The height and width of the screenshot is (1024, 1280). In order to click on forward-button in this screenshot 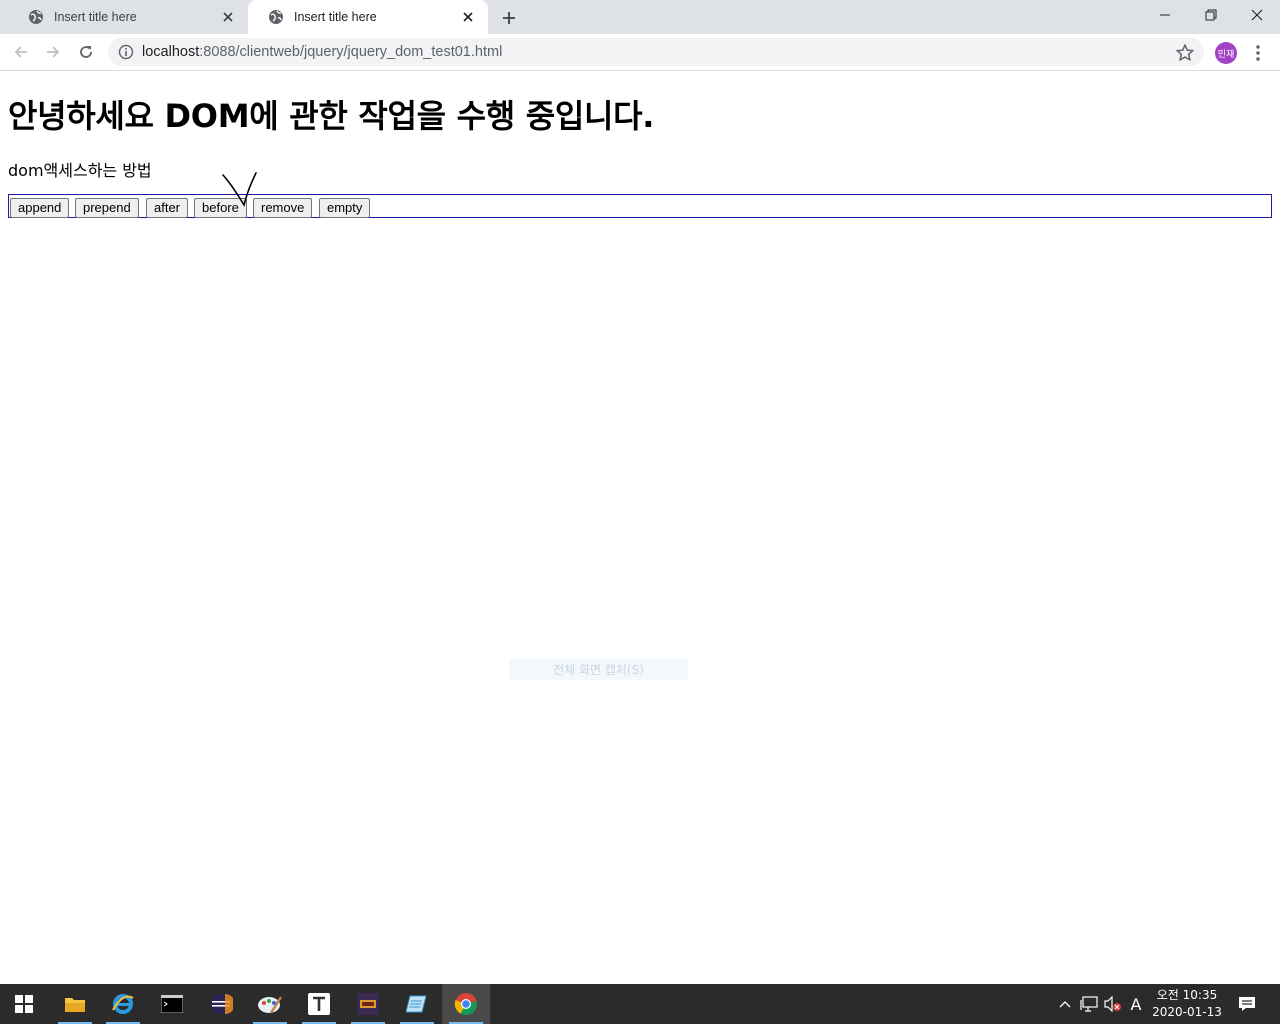, I will do `click(53, 52)`.